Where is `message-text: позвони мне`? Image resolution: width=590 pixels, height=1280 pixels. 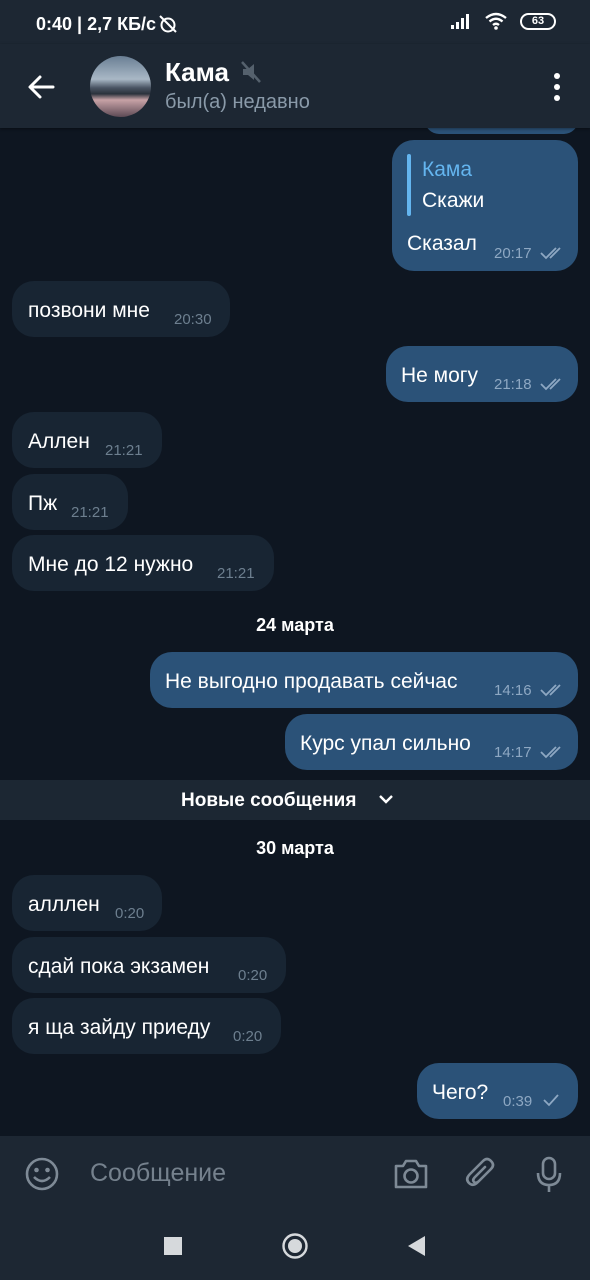
message-text: позвони мне is located at coordinates (89, 310).